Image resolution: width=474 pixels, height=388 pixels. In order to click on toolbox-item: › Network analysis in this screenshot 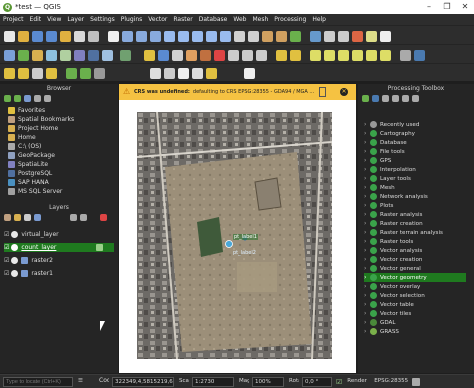, I will do `click(396, 196)`.